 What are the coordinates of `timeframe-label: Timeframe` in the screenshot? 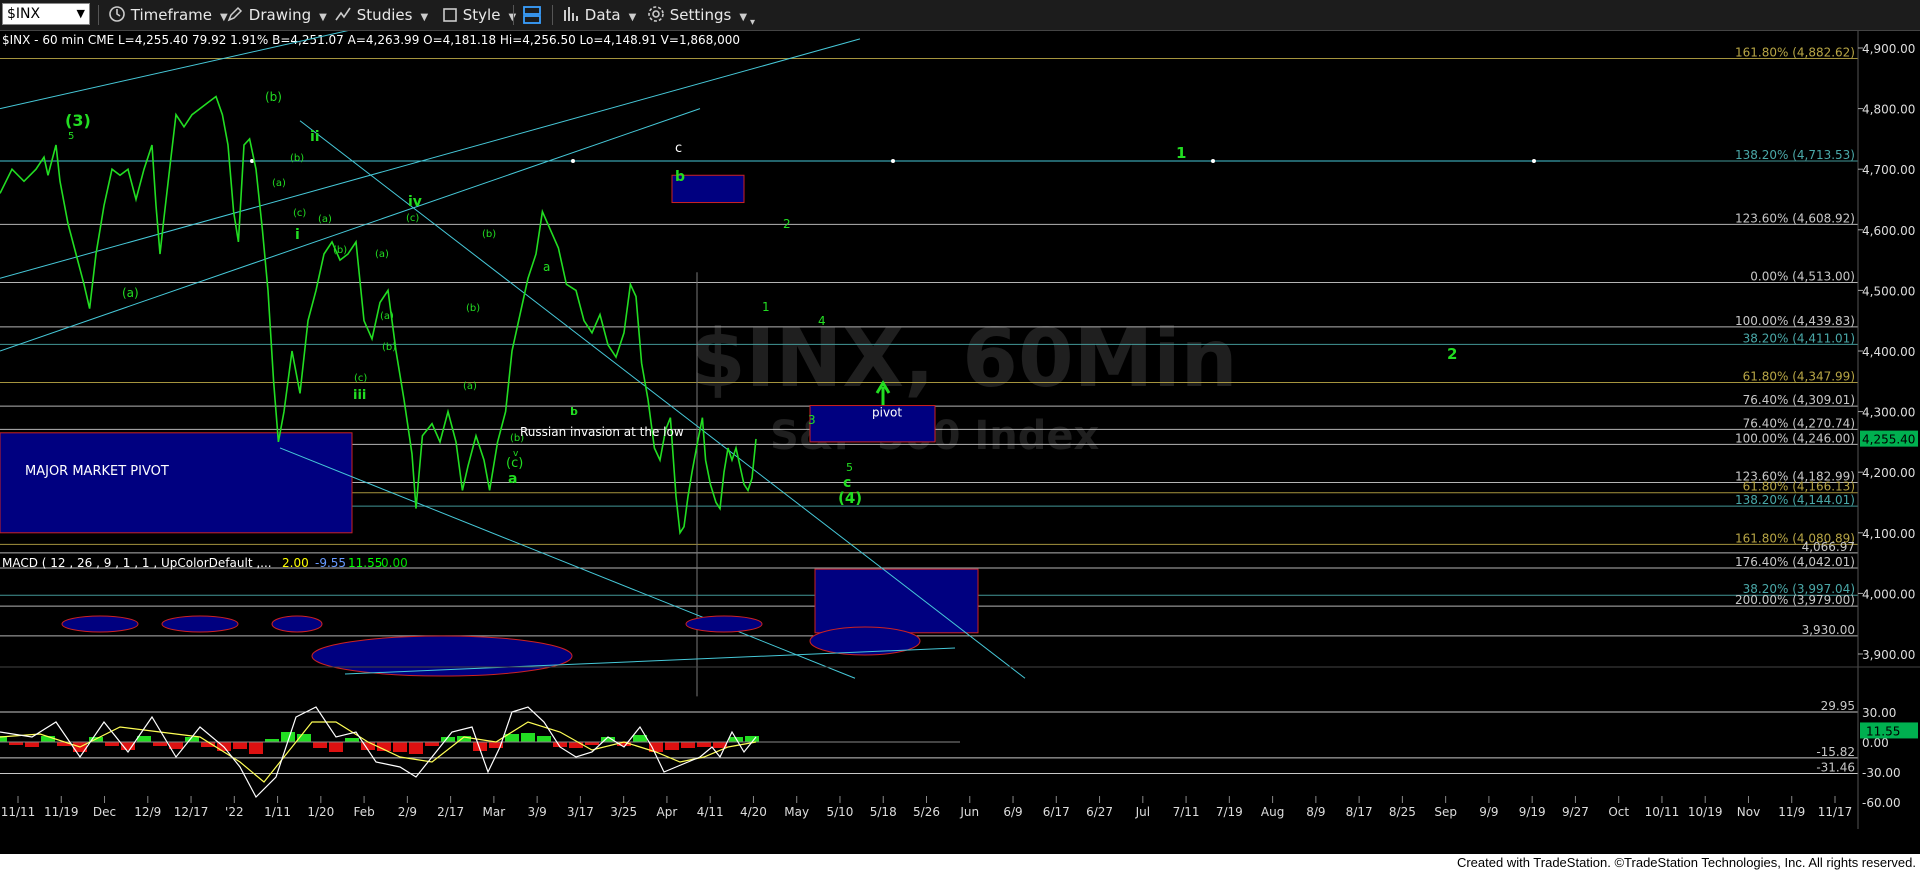 It's located at (171, 15).